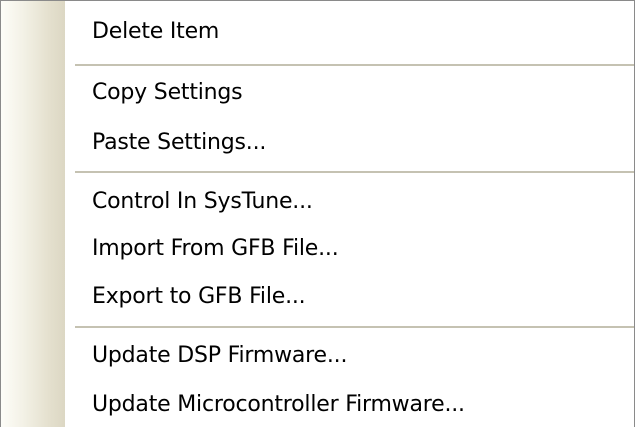 The height and width of the screenshot is (427, 636). What do you see at coordinates (33, 214) in the screenshot?
I see `menu-icon-gutter` at bounding box center [33, 214].